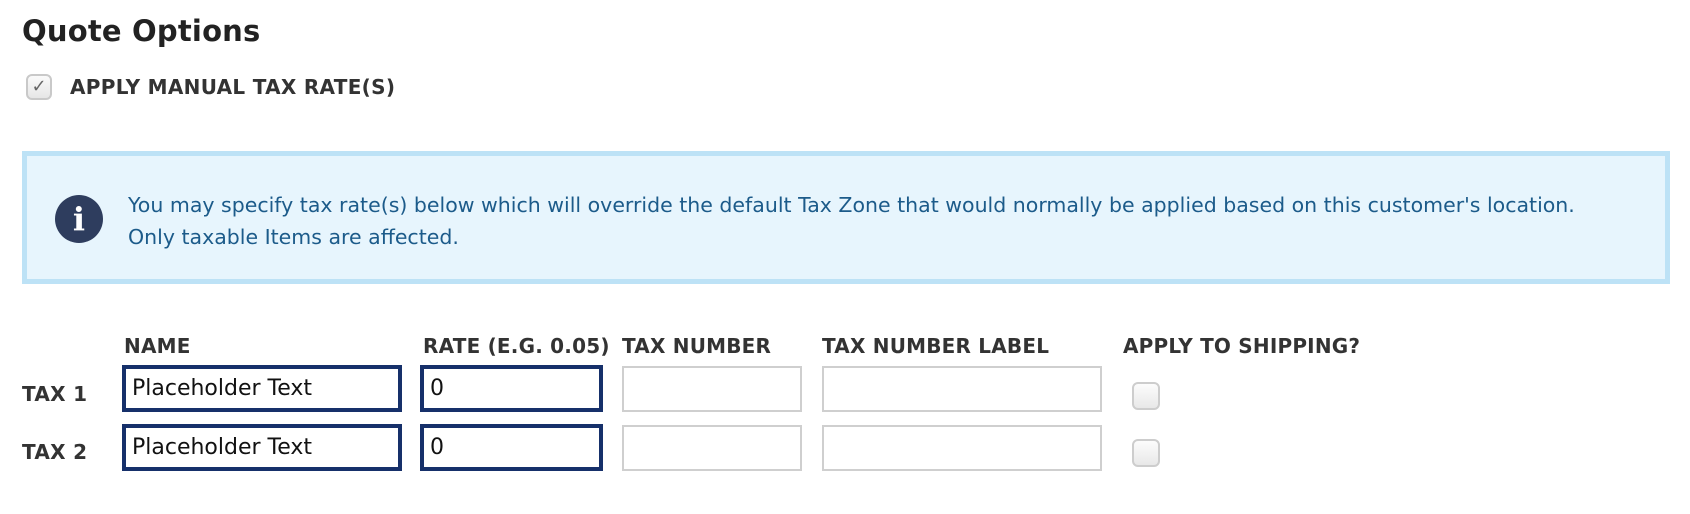  What do you see at coordinates (1242, 346) in the screenshot?
I see `column-header-apply-to-shipping: APPLY TO SHIPPING?` at bounding box center [1242, 346].